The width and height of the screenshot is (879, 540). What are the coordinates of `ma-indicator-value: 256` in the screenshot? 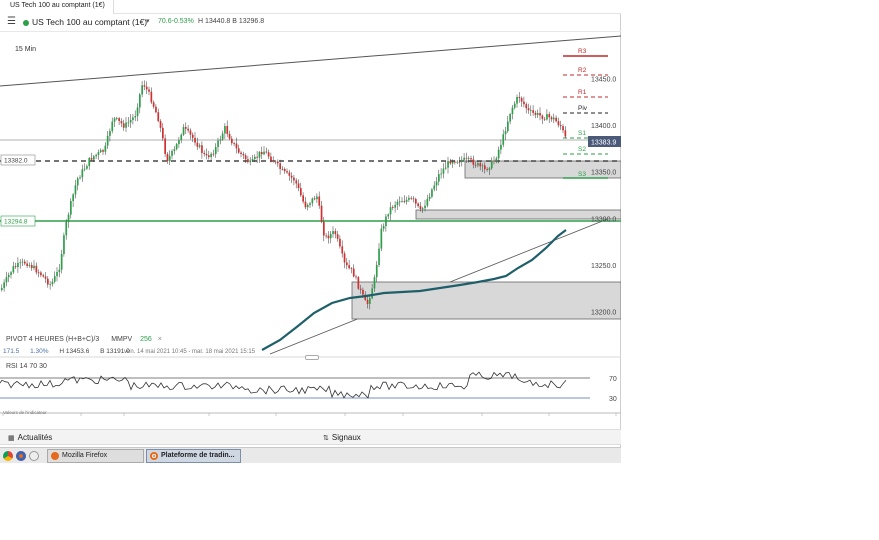 It's located at (146, 339).